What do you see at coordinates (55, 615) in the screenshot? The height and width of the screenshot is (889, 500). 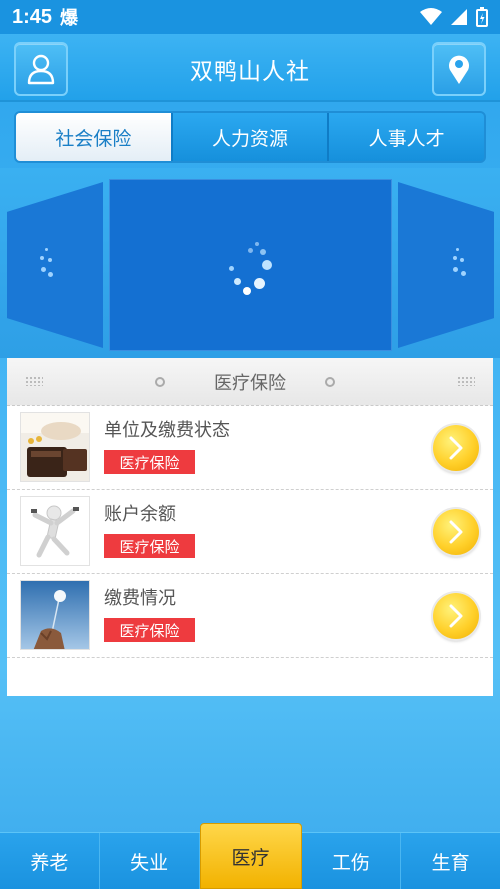 I see `dandelion-thumbnail` at bounding box center [55, 615].